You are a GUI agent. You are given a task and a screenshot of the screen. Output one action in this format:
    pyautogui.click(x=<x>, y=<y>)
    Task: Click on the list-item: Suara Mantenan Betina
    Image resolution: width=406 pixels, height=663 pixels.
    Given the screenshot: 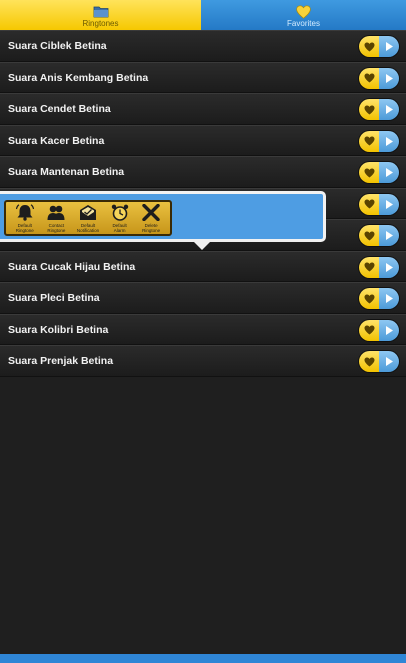 What is the action you would take?
    pyautogui.click(x=203, y=172)
    